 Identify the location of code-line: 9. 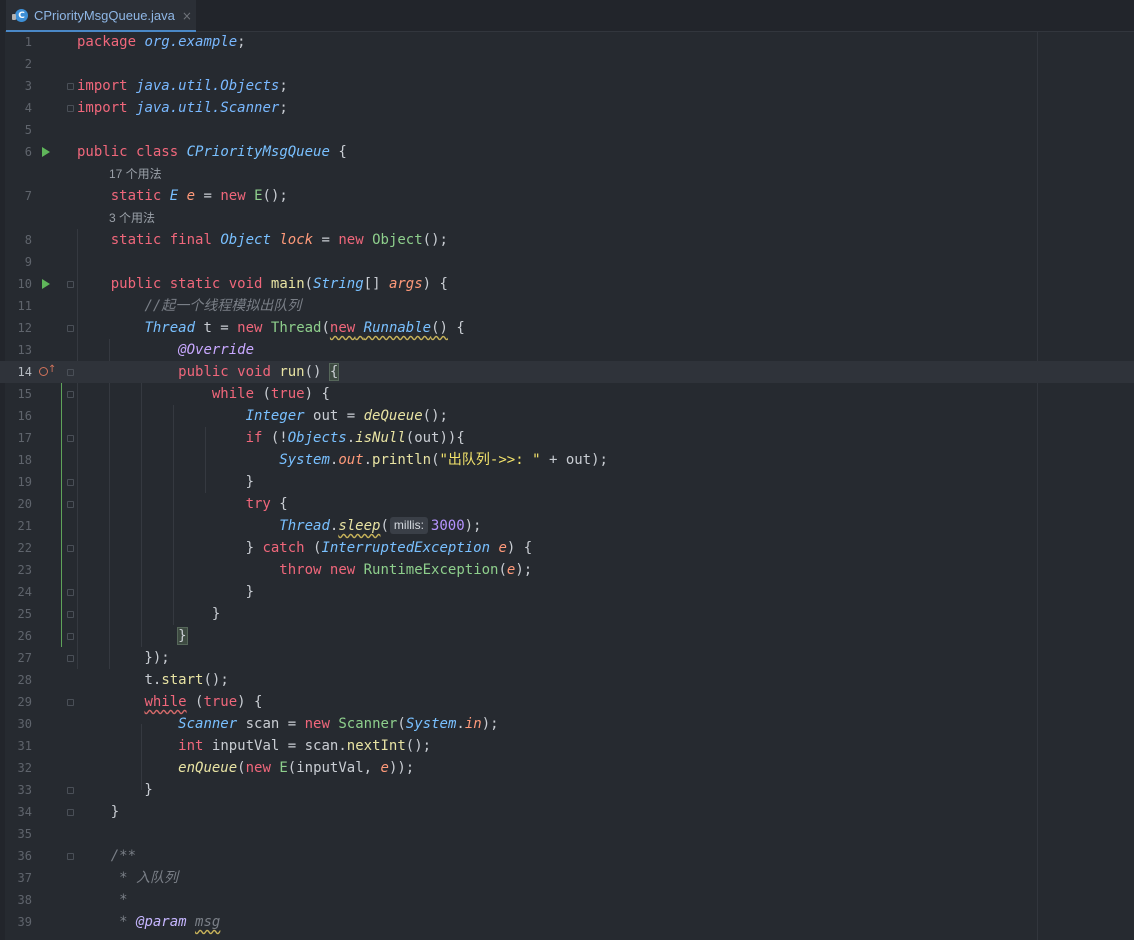
(567, 262).